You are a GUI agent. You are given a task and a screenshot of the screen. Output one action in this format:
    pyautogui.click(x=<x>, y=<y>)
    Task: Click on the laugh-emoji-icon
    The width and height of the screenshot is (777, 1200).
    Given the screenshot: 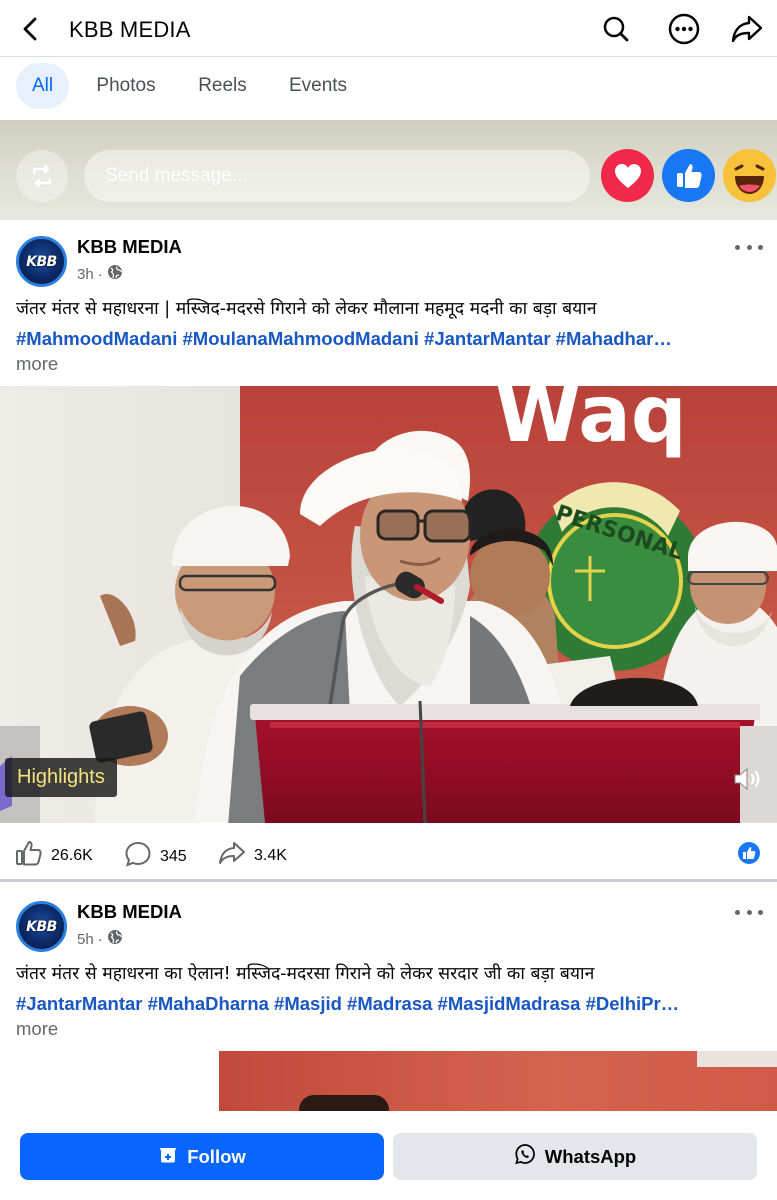 What is the action you would take?
    pyautogui.click(x=749, y=175)
    